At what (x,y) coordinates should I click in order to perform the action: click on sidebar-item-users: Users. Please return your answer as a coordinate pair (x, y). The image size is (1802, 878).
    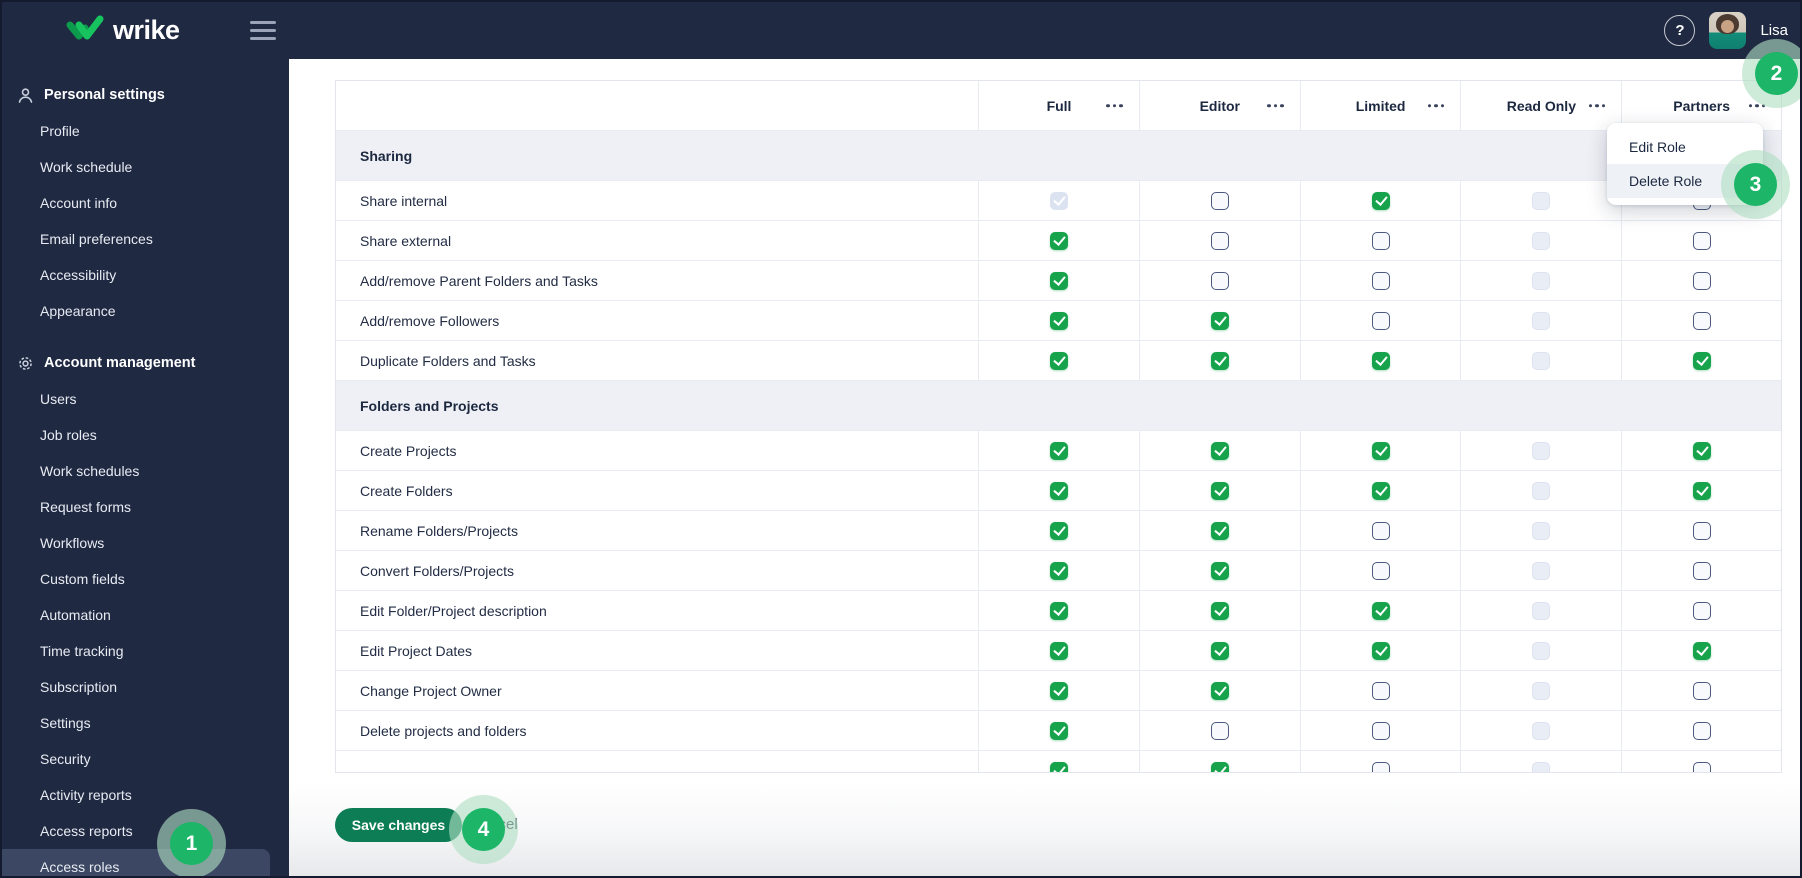
    Looking at the image, I should click on (145, 399).